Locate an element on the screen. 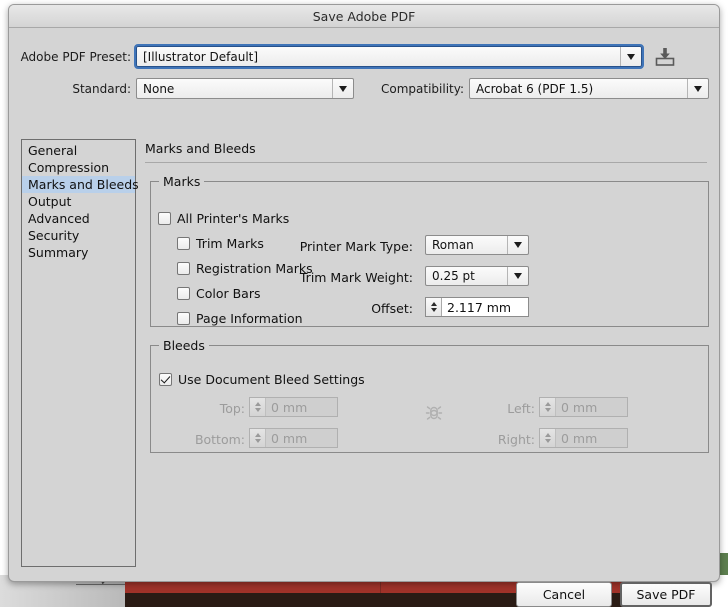  registration-marks-checkbox is located at coordinates (183, 268).